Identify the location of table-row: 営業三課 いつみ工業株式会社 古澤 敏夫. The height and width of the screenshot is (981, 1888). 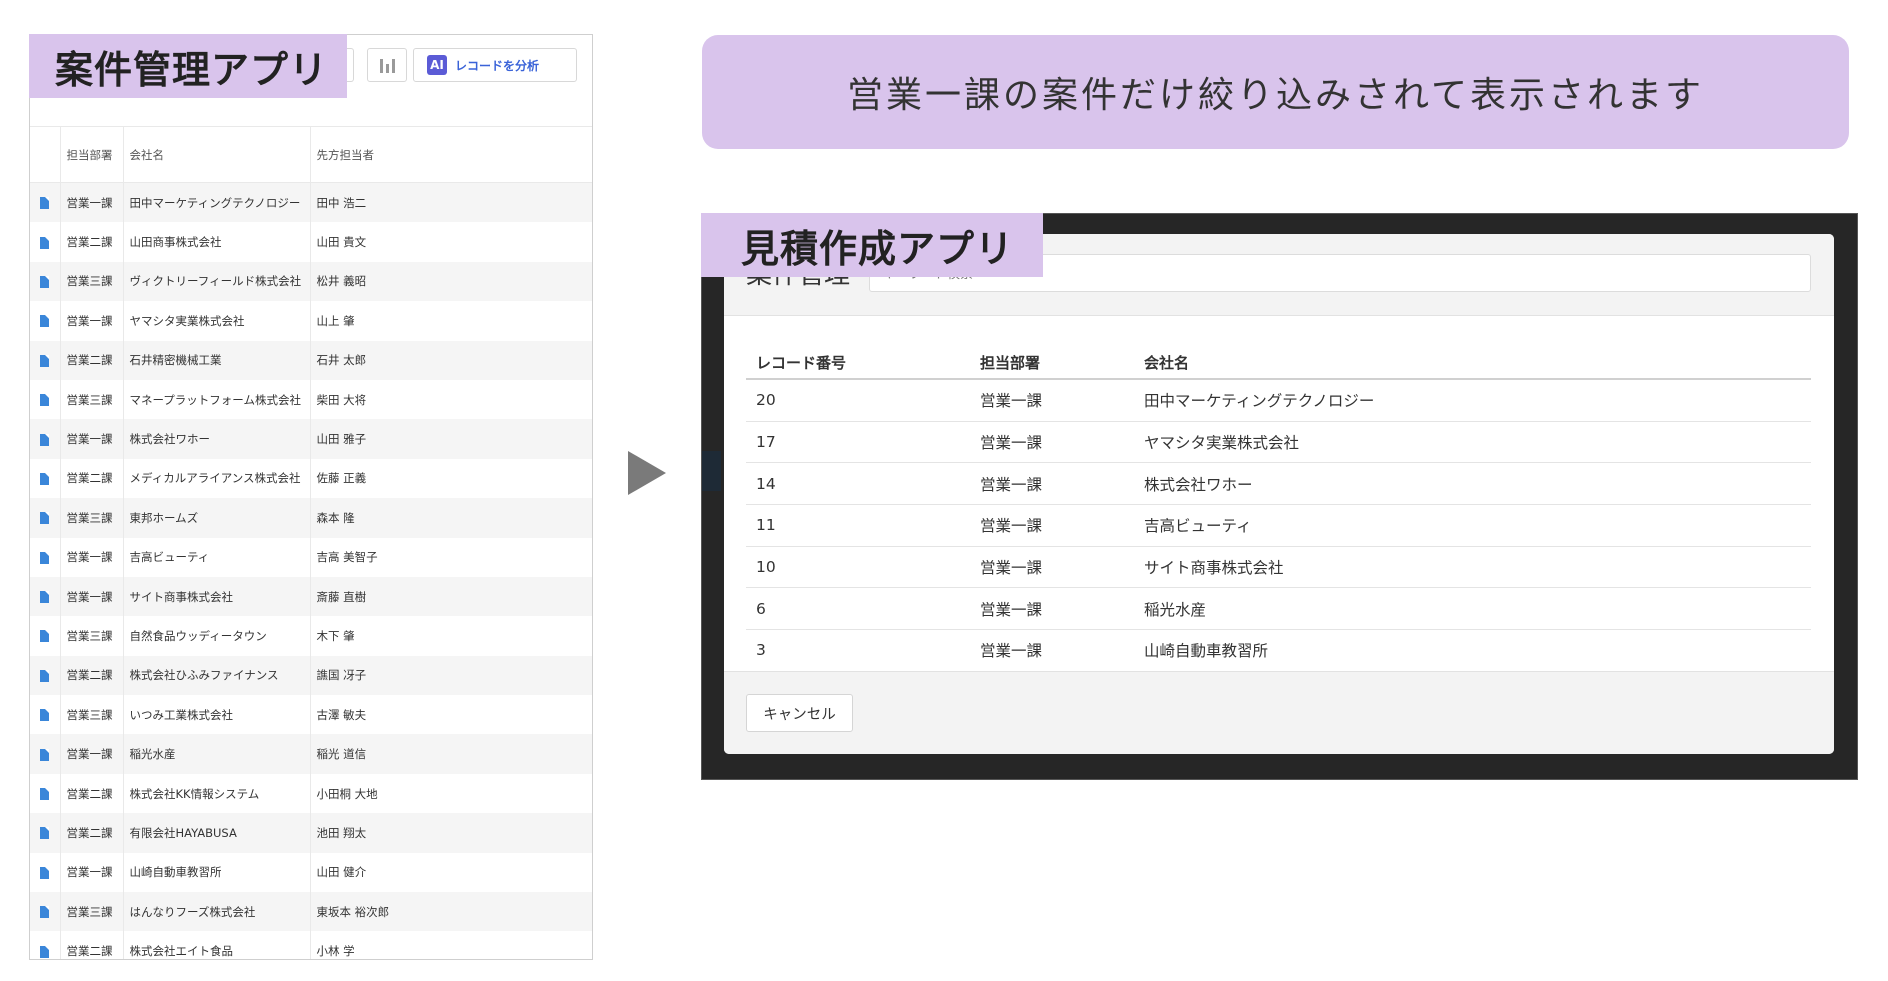
(311, 715).